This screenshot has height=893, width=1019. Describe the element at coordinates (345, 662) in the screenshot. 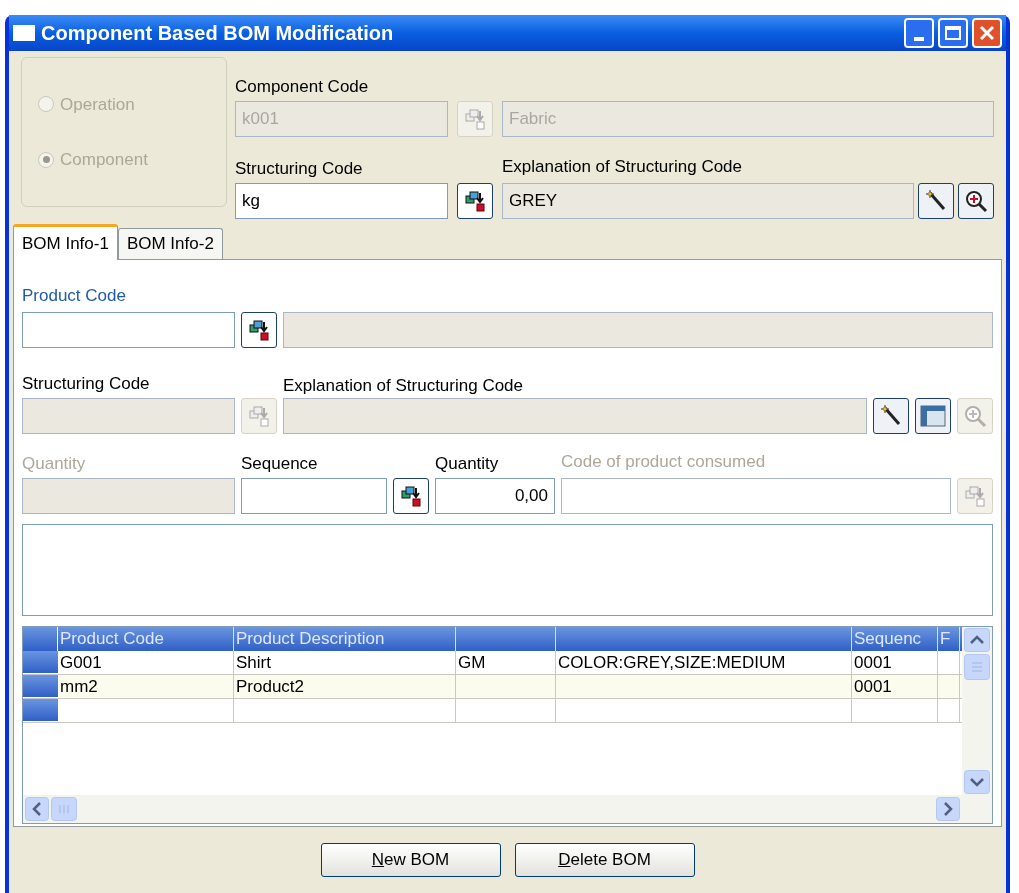

I see `table-cell: Shirt` at that location.